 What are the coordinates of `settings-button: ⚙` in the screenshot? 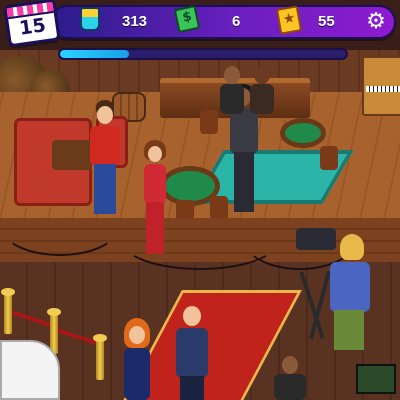 It's located at (376, 22).